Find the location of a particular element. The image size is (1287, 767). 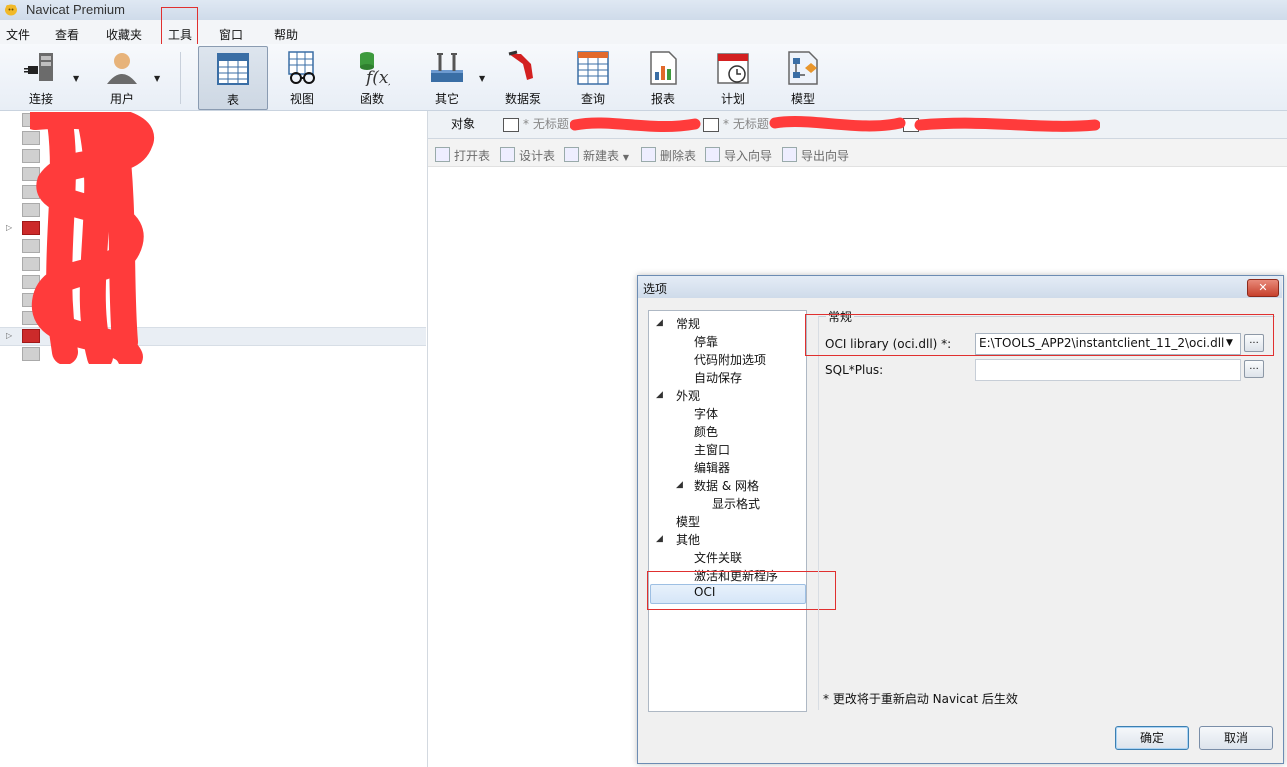

design-table-button: 设计表 is located at coordinates (527, 155).